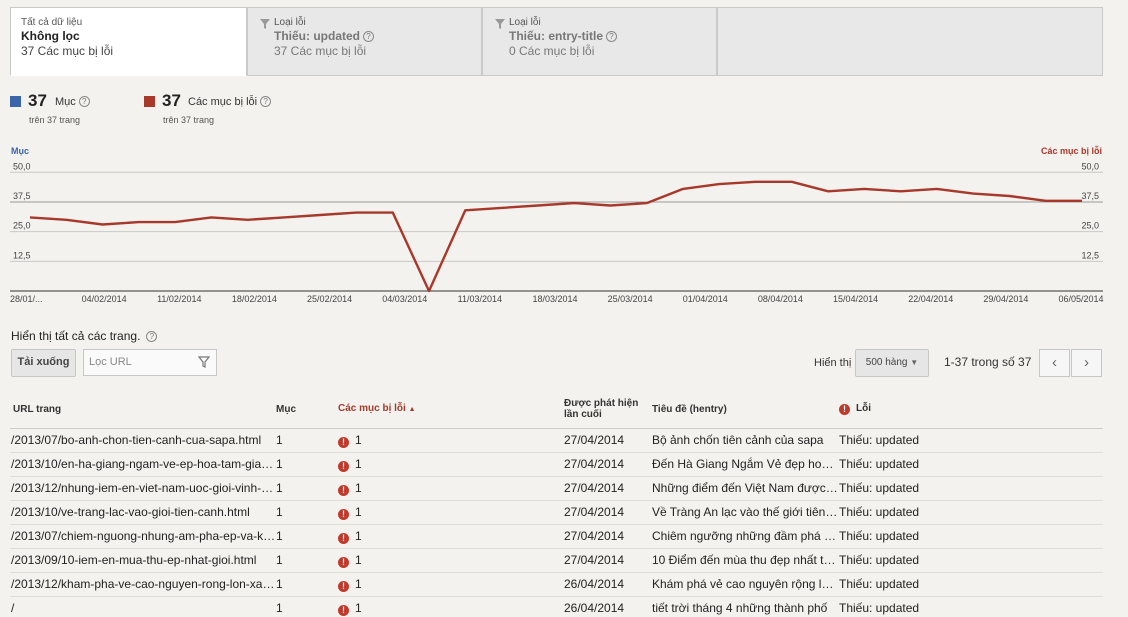  I want to click on x-tick-label: 25/02/2014, so click(329, 299).